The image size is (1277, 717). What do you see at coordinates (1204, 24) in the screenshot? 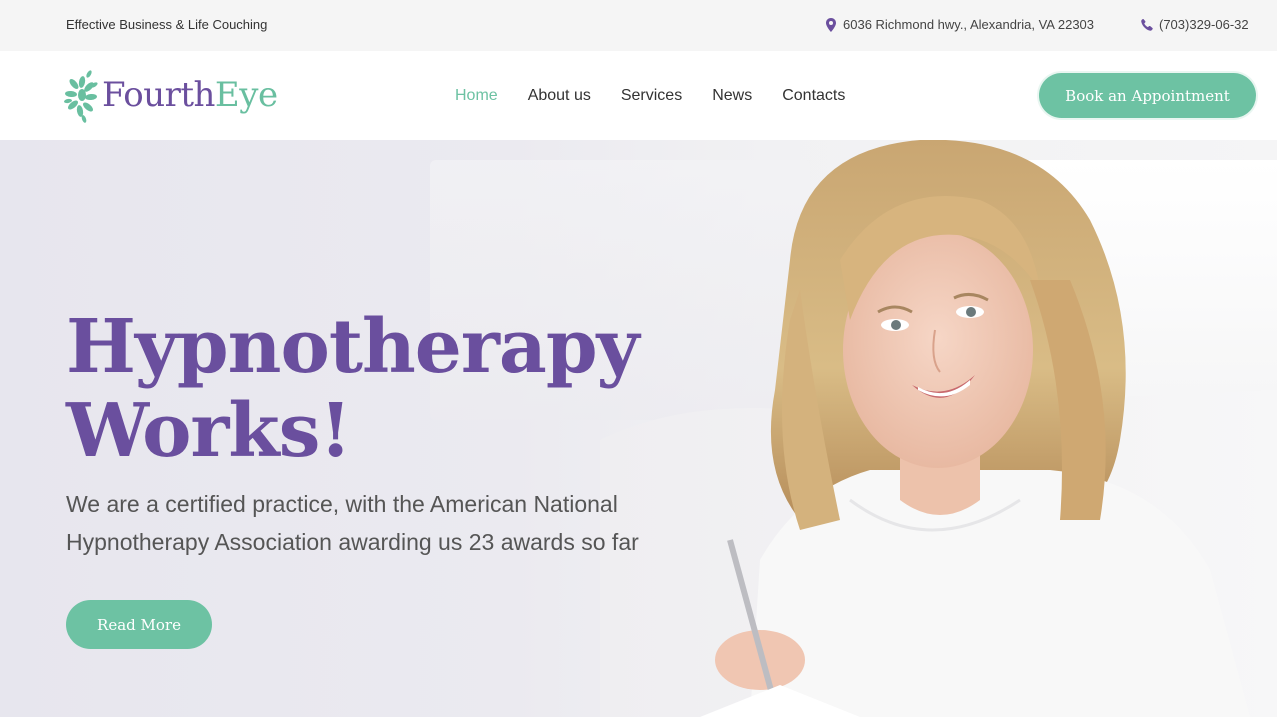
I see `phone-number: (703)329-06-32` at bounding box center [1204, 24].